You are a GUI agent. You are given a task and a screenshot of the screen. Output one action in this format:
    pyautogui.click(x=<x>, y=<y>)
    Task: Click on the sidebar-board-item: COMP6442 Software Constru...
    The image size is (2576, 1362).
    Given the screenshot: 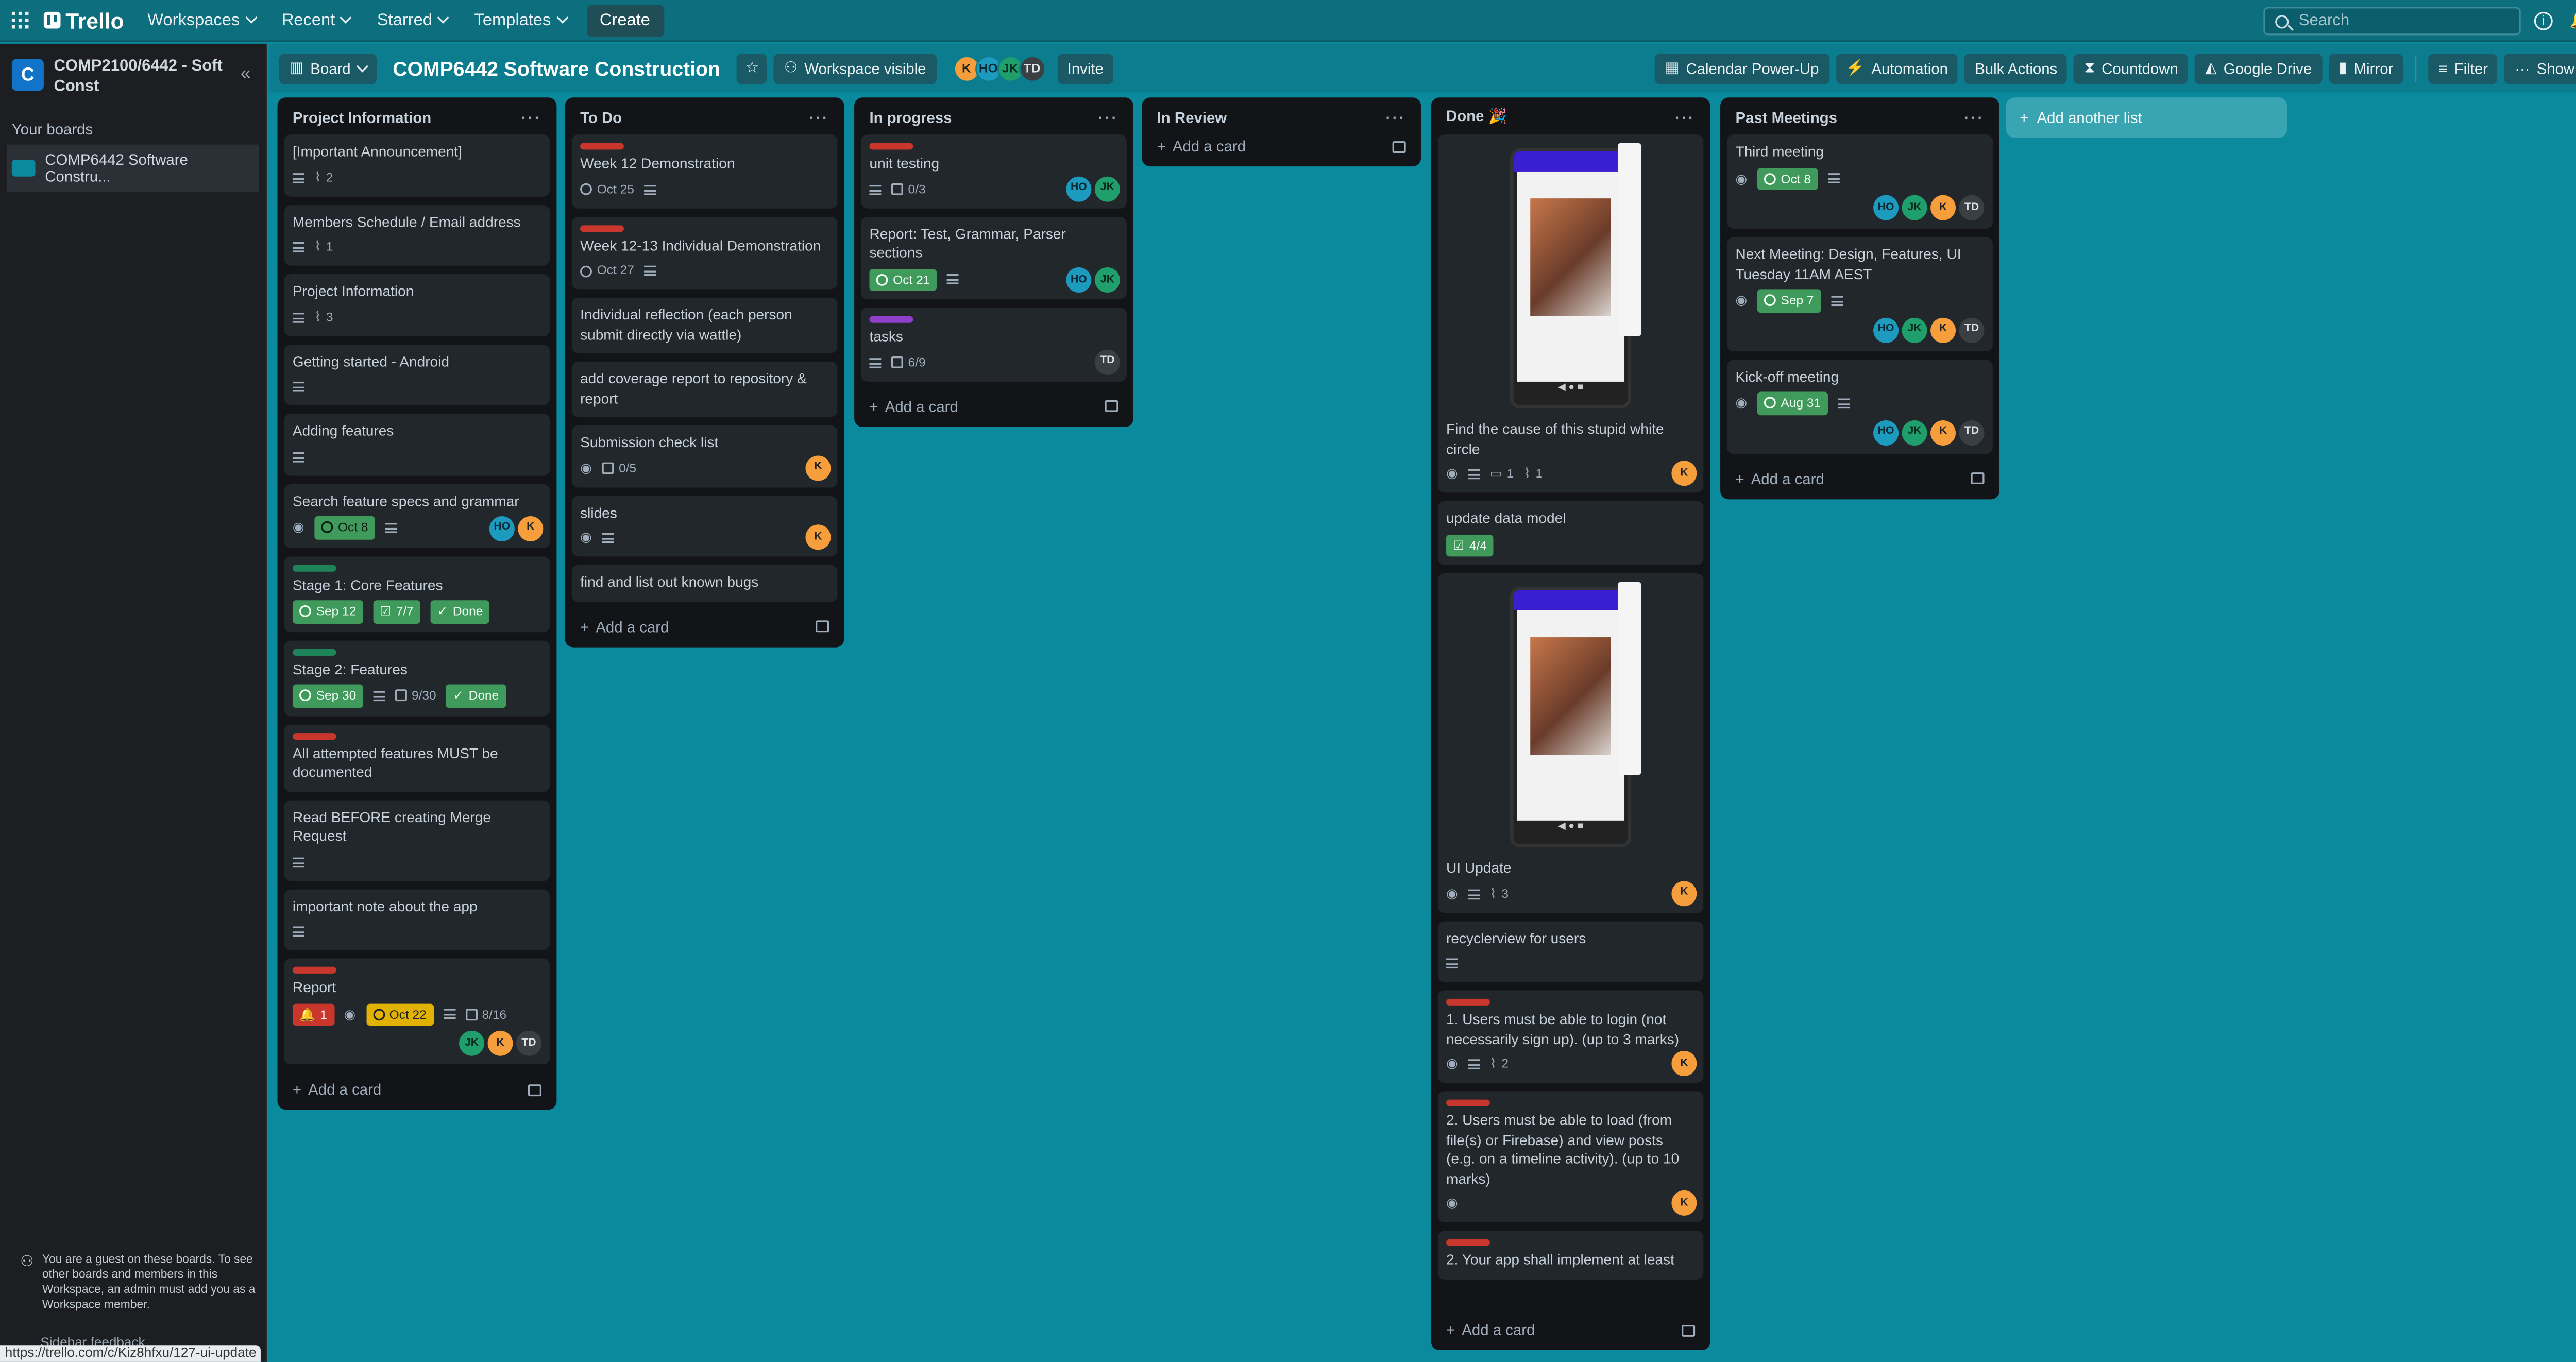 What is the action you would take?
    pyautogui.click(x=133, y=168)
    